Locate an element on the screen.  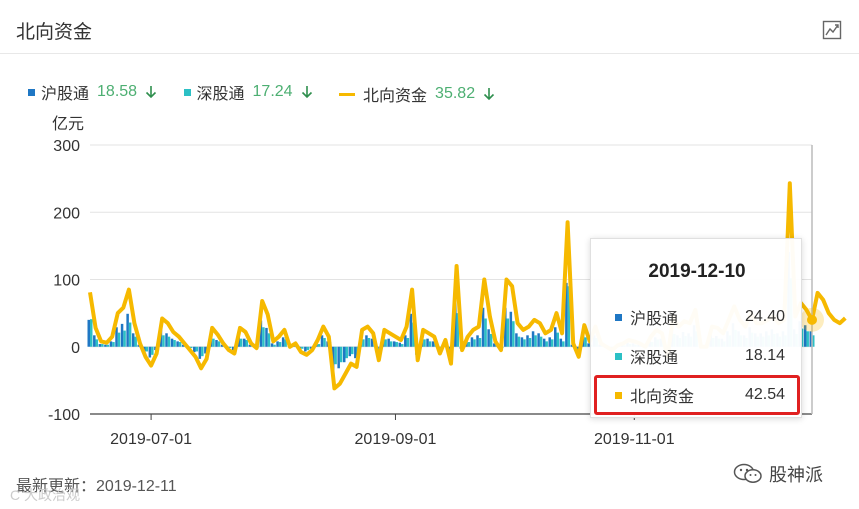
page-title: 北向资金 is located at coordinates (54, 32).